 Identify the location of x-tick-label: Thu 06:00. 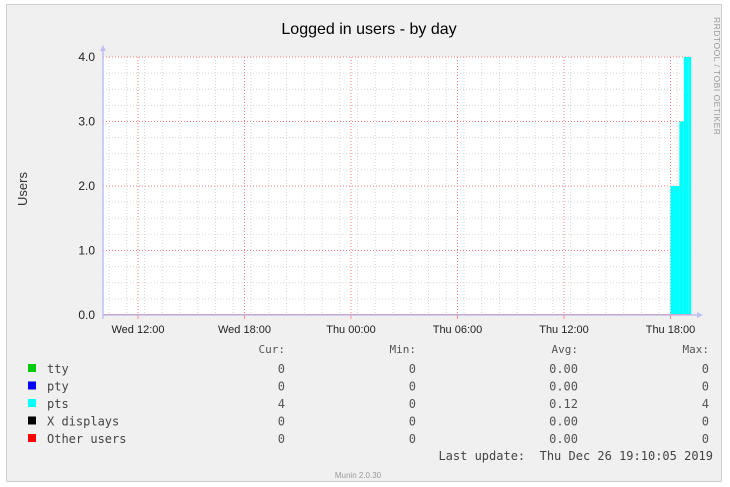
(458, 330).